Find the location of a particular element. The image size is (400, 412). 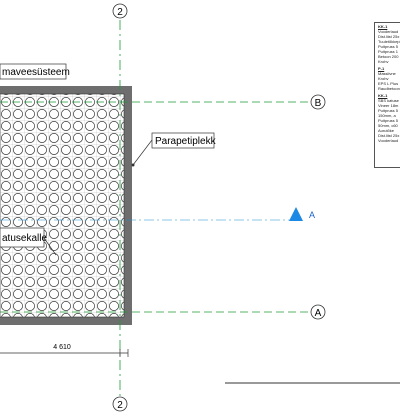

grid-bubble-a-label: A is located at coordinates (318, 313).